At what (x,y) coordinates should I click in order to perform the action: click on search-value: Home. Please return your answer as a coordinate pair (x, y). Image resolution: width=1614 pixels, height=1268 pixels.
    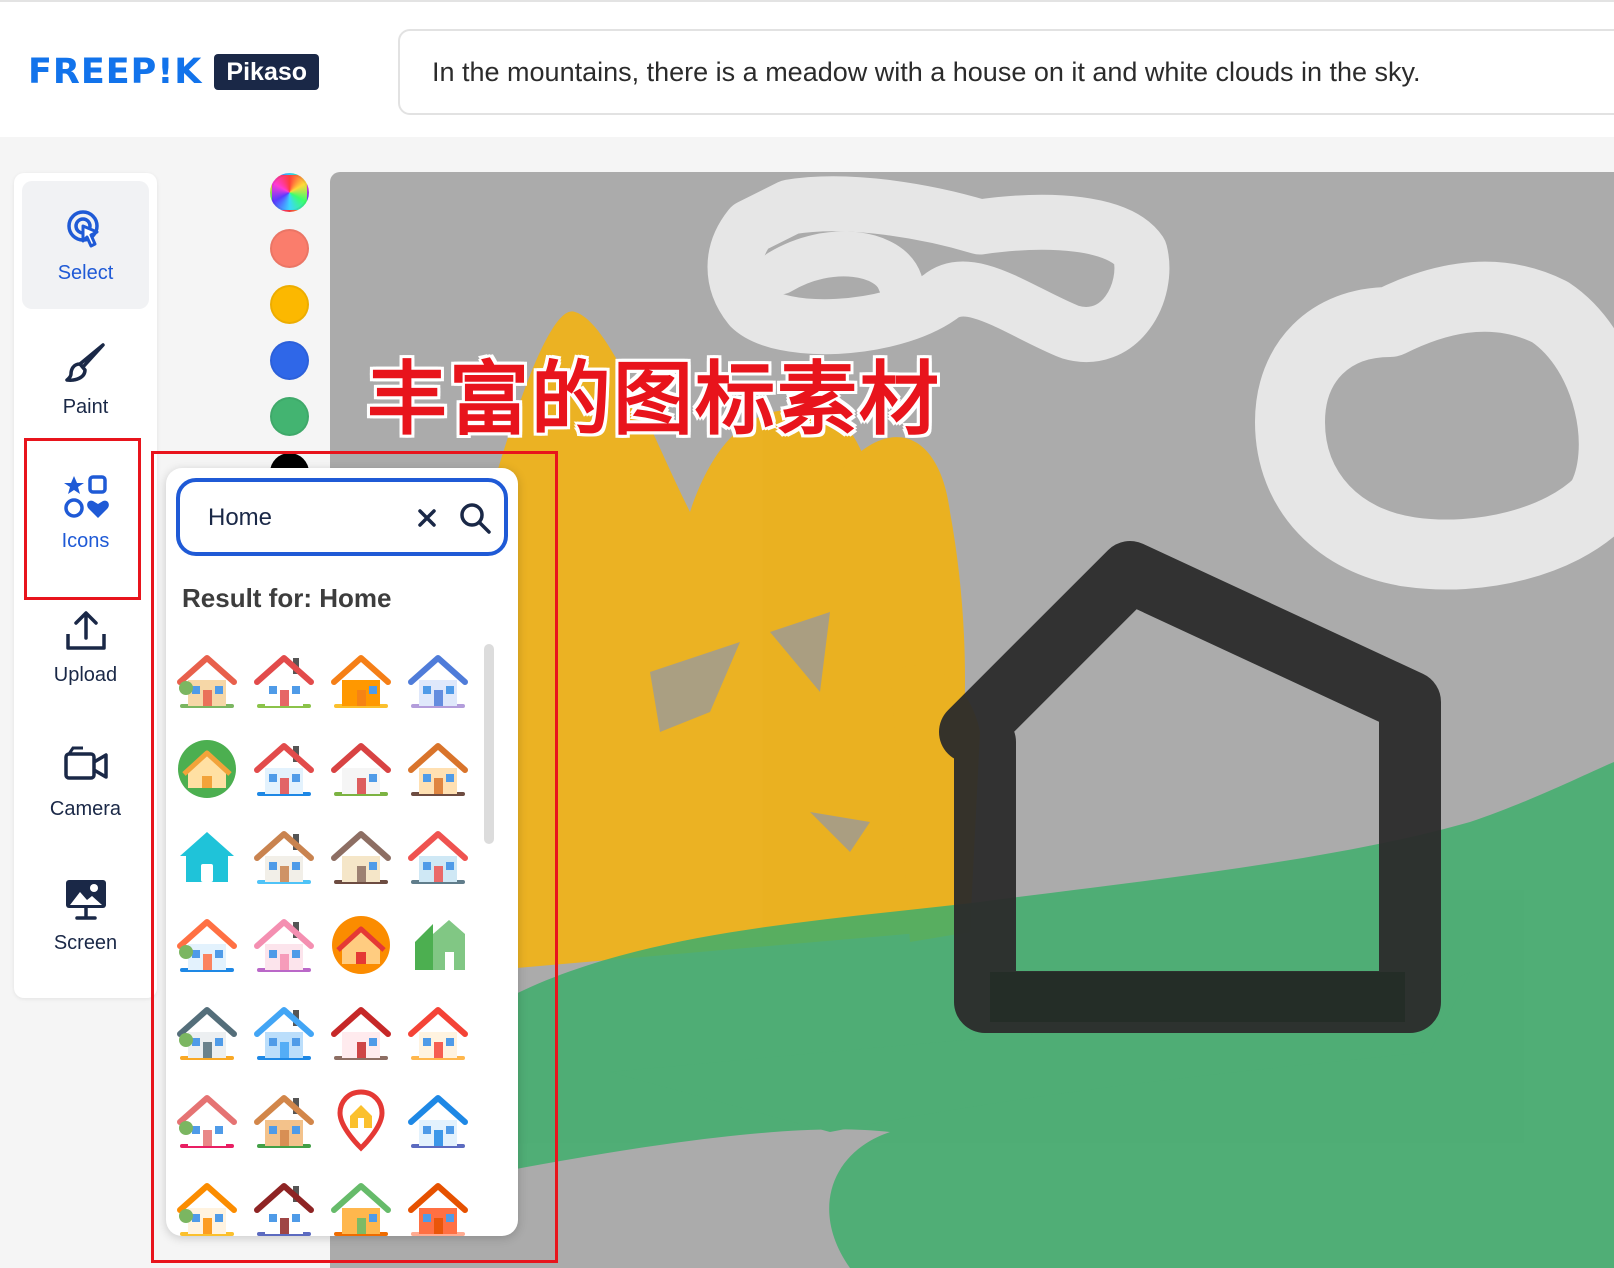
    Looking at the image, I should click on (240, 517).